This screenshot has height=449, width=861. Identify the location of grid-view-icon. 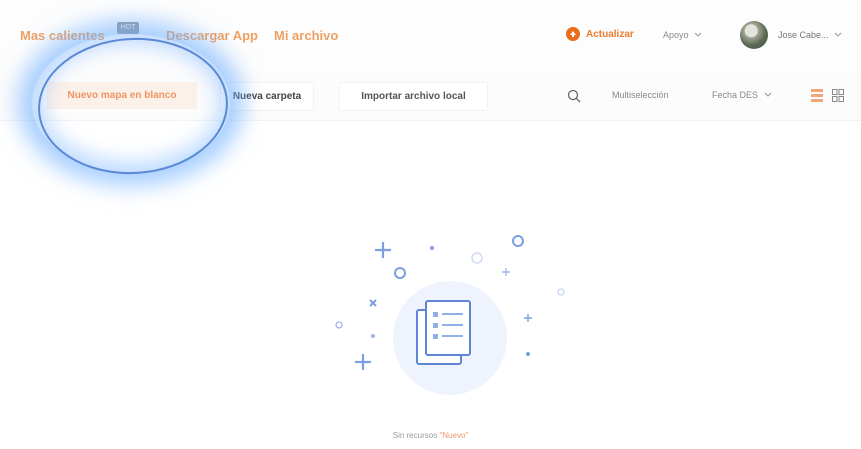
(838, 95).